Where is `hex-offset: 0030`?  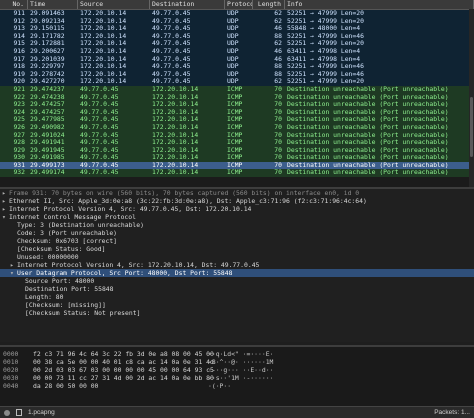 hex-offset: 0030 is located at coordinates (16, 378).